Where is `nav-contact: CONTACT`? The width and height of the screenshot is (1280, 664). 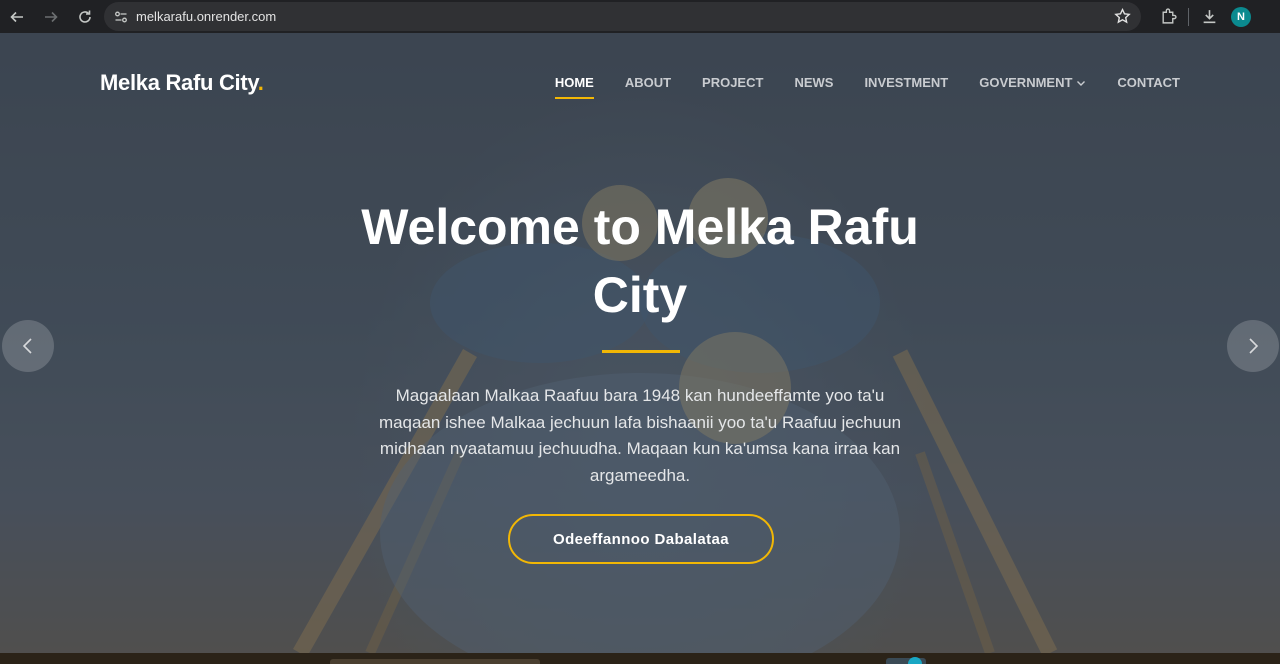
nav-contact: CONTACT is located at coordinates (1148, 82).